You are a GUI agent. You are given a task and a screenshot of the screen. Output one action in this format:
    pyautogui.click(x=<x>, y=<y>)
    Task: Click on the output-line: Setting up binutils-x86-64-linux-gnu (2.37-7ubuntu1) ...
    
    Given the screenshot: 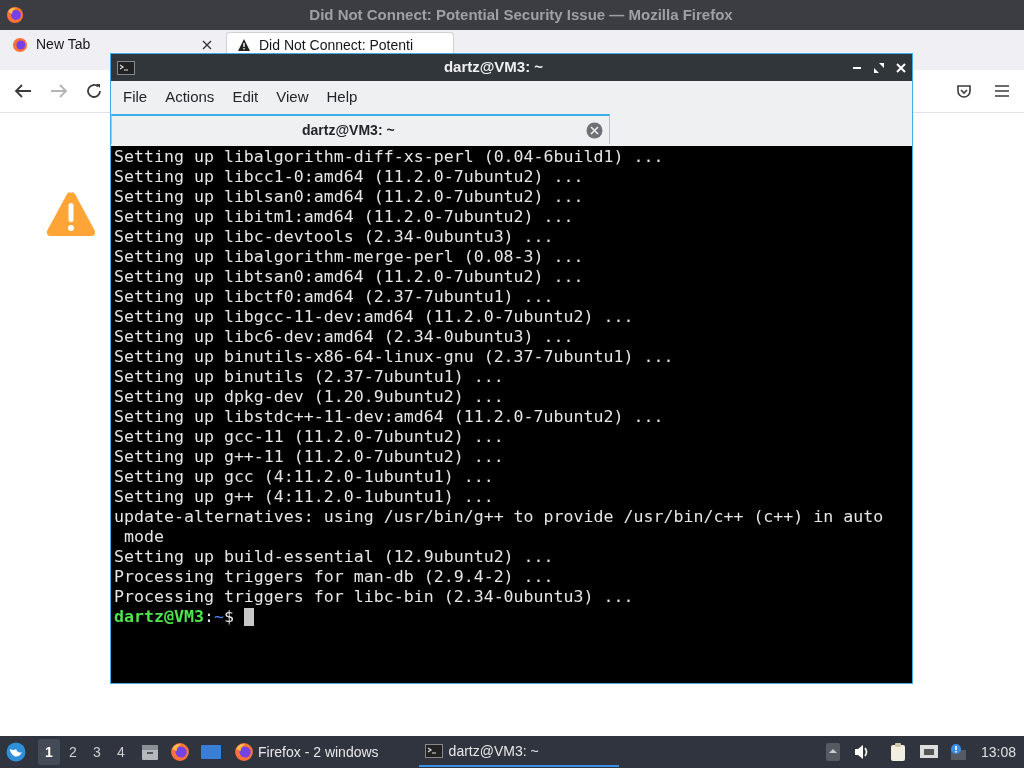 What is the action you would take?
    pyautogui.click(x=394, y=357)
    